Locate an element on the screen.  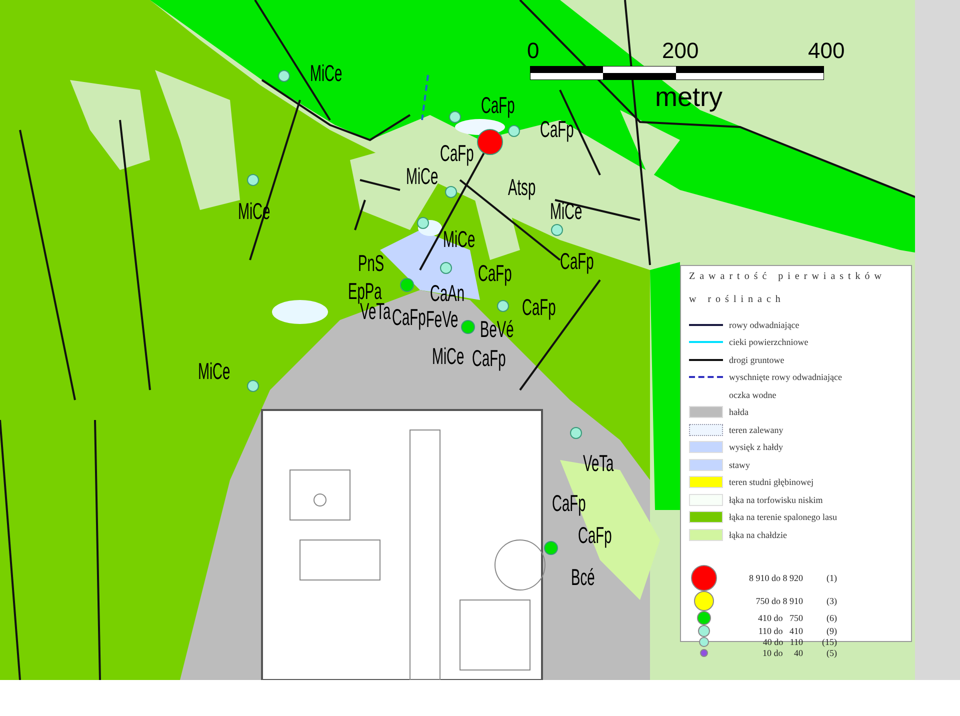
legend-label: łąka na terenie spalonego lasu is located at coordinates (783, 517).